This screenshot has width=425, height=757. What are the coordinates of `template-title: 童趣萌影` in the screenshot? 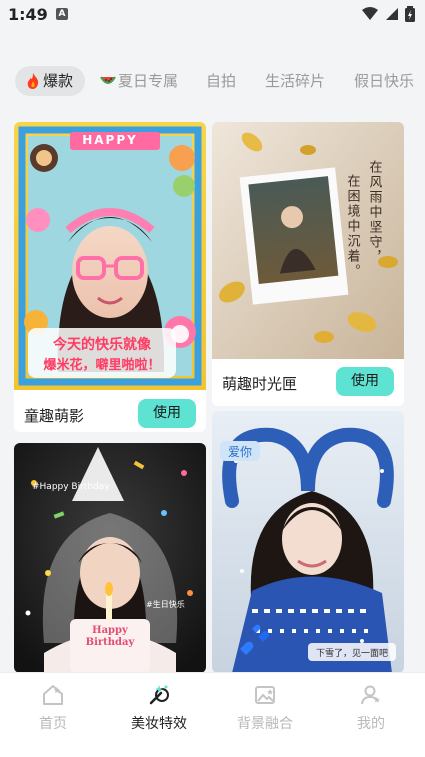 It's located at (54, 416).